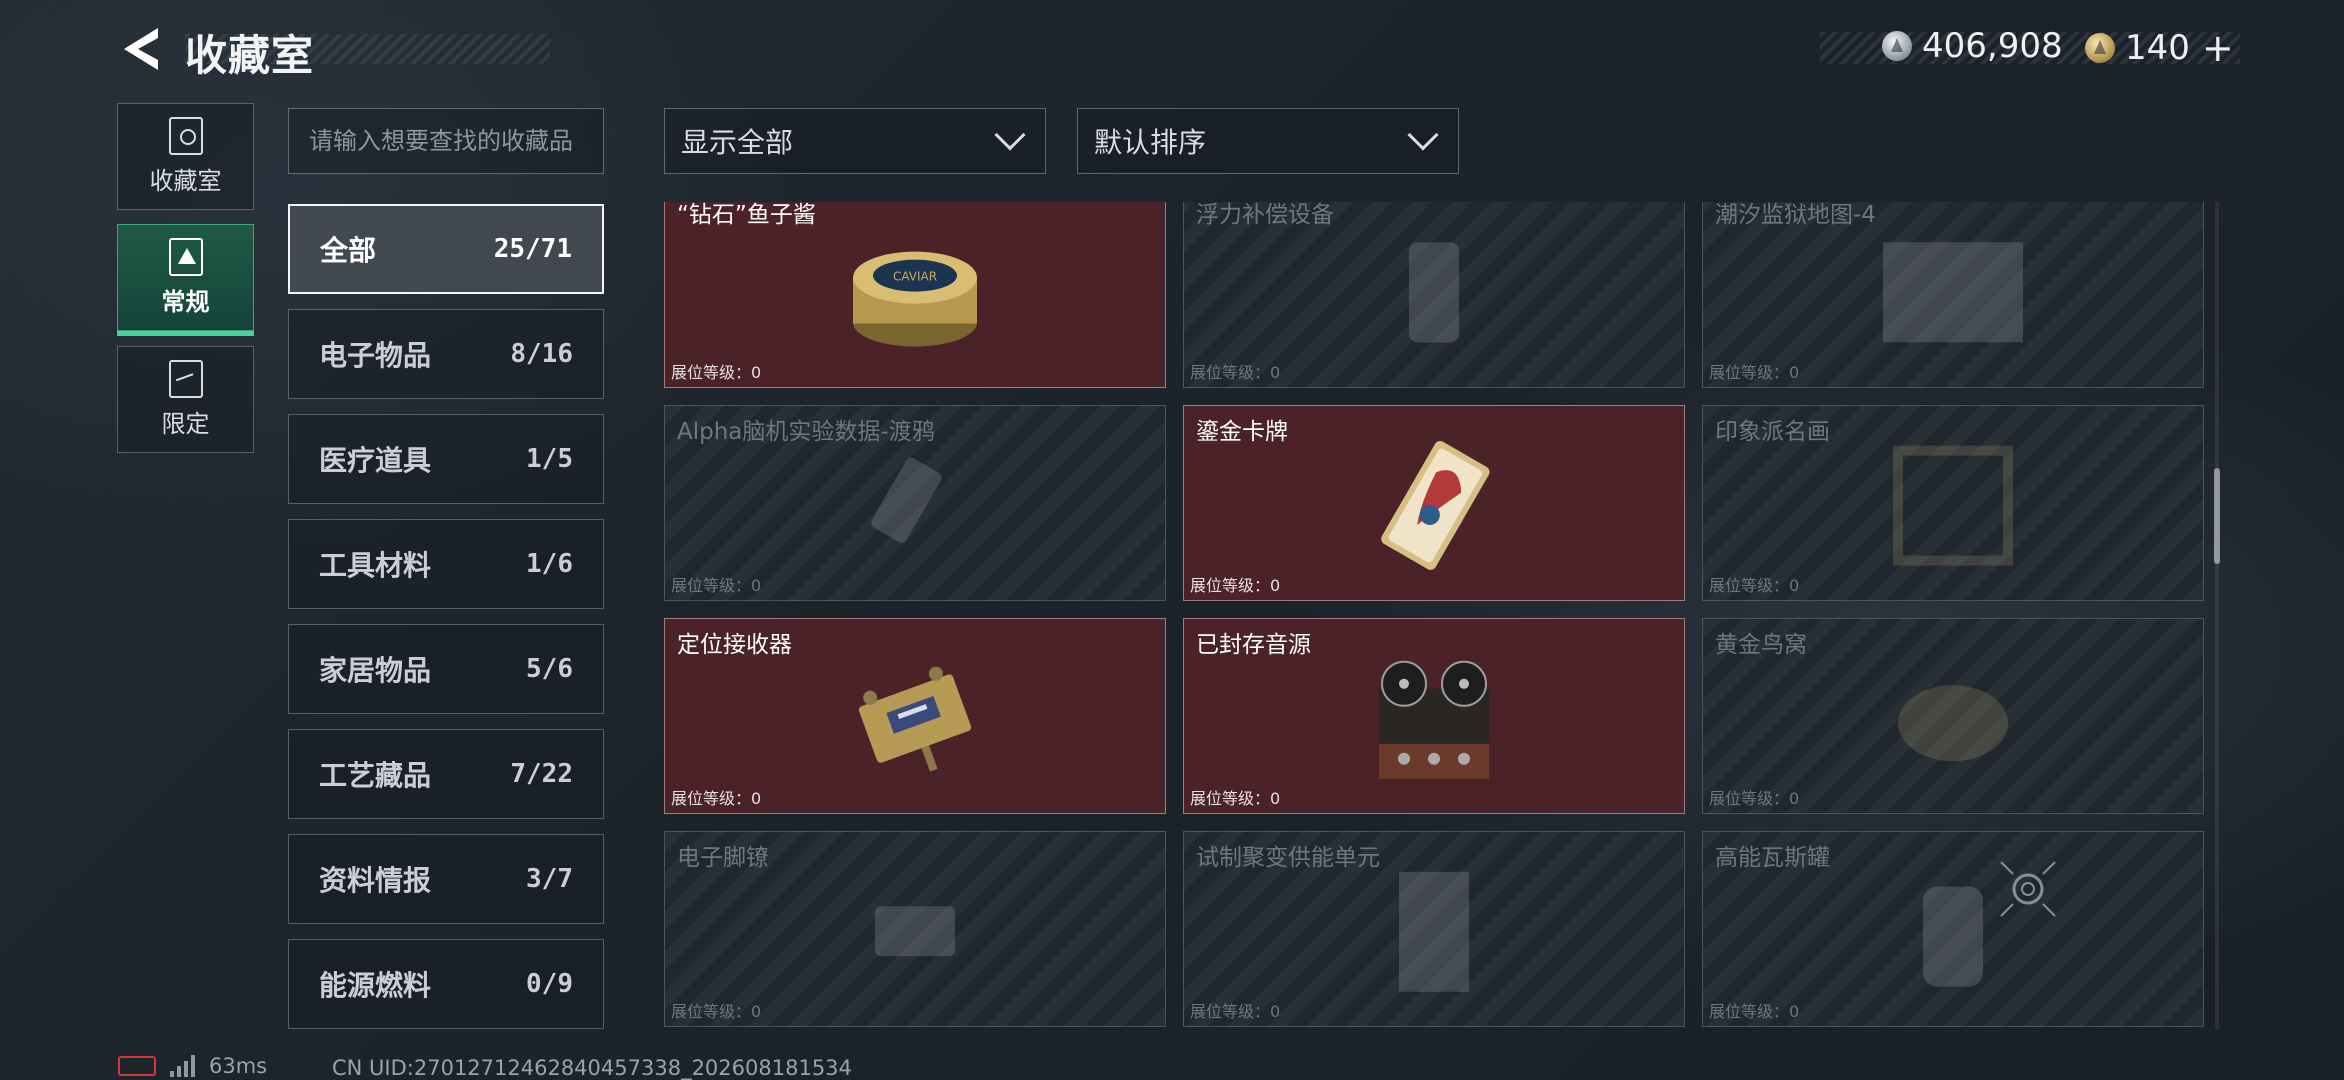 This screenshot has width=2344, height=1080. Describe the element at coordinates (375, 985) in the screenshot. I see `category-name: 能源燃料` at that location.